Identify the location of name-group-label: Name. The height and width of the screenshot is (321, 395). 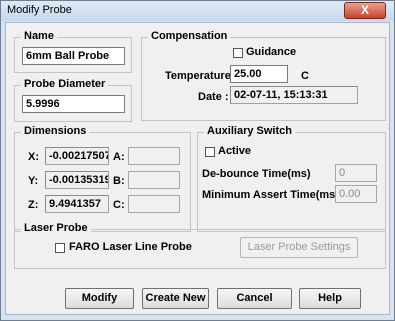
(39, 36).